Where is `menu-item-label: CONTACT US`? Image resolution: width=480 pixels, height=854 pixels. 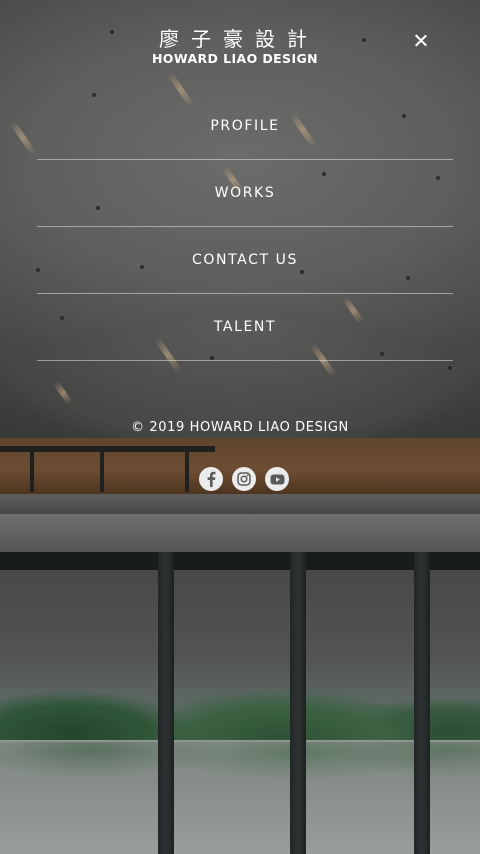
menu-item-label: CONTACT US is located at coordinates (245, 260).